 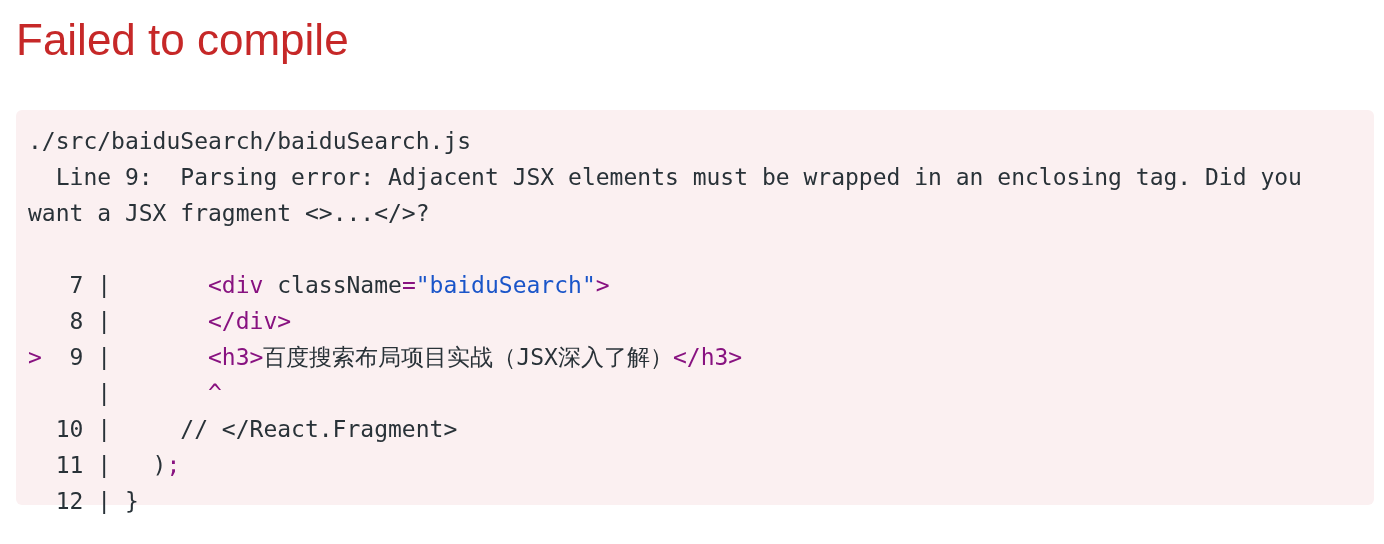 I want to click on file-path: ./src/baiduSearch/baiduSearch.js, so click(x=250, y=141).